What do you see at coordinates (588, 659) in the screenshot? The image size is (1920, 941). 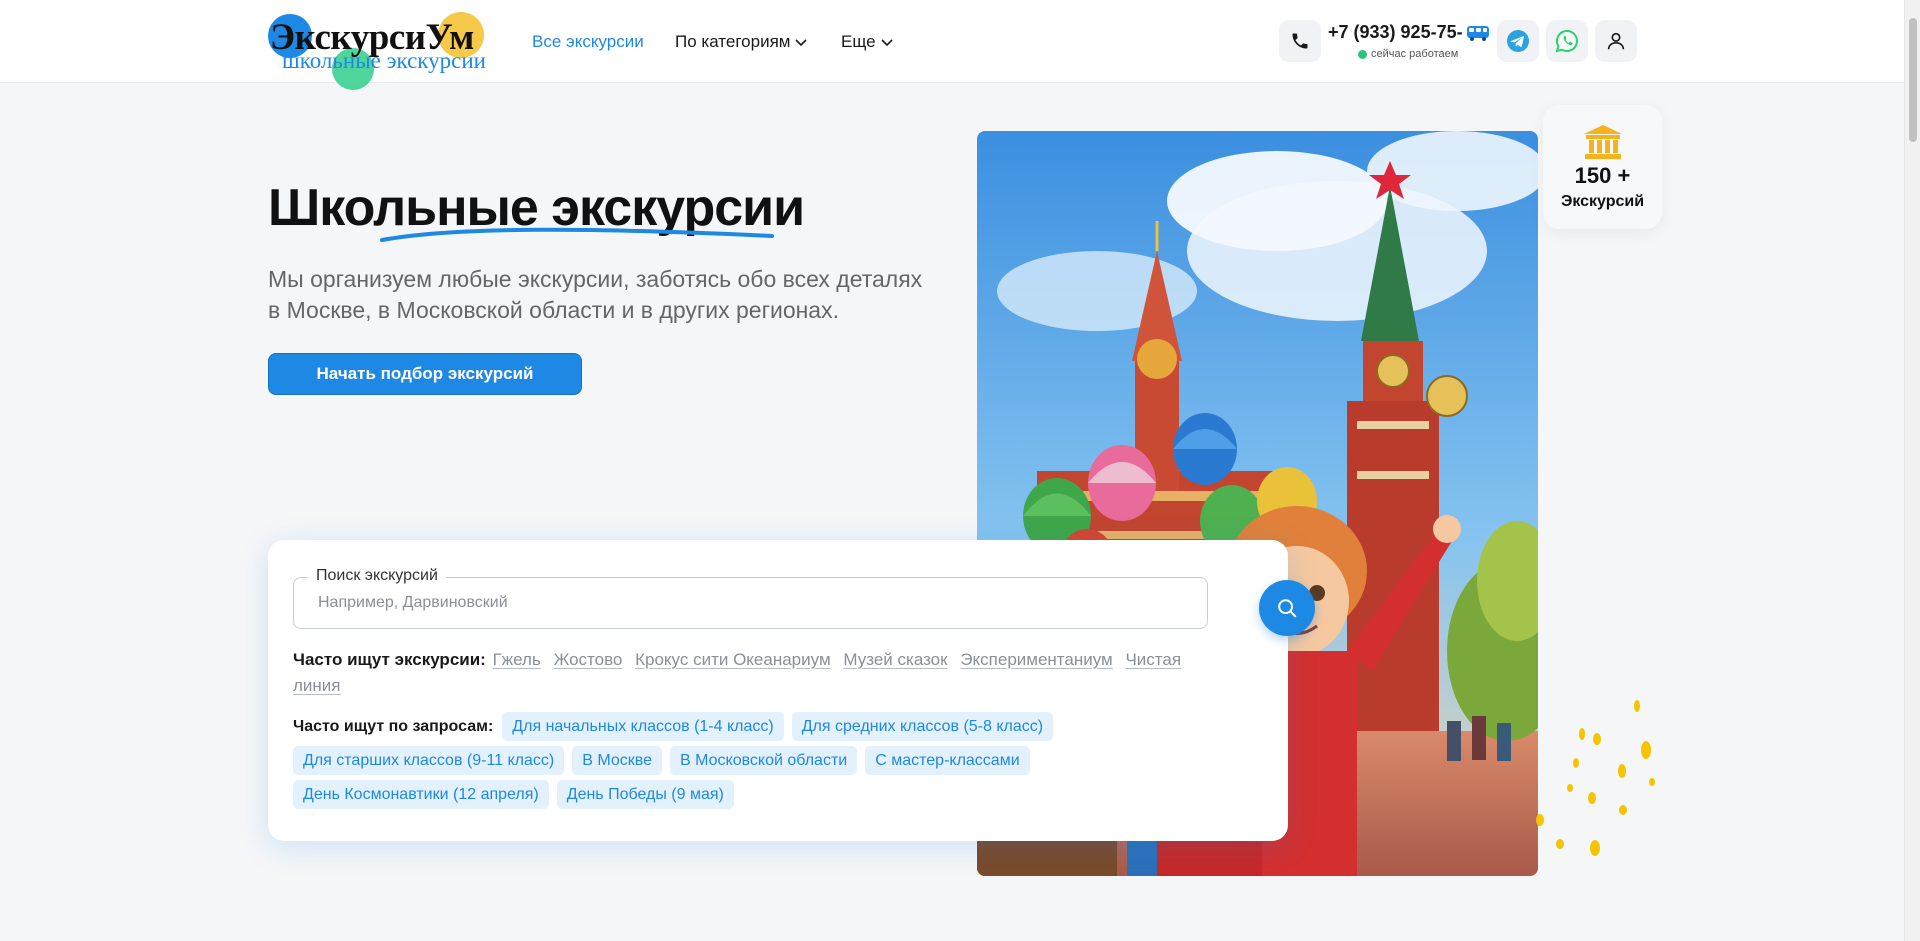 I see `popular-link: Жостово` at bounding box center [588, 659].